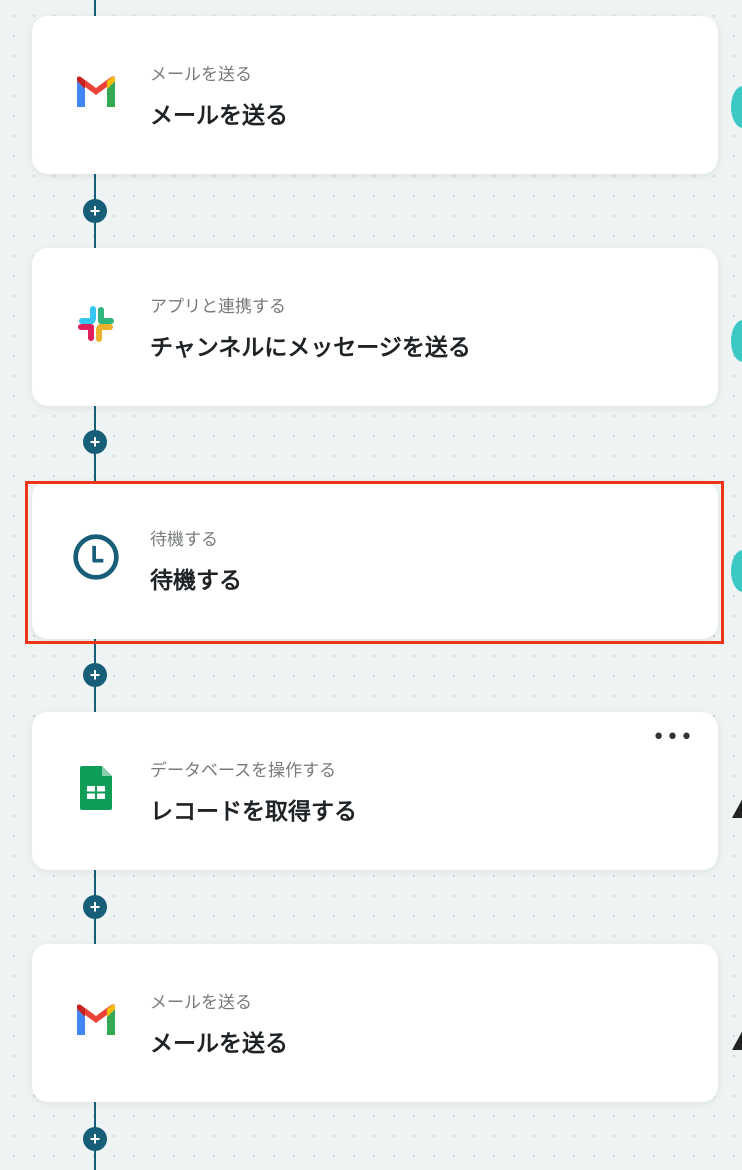  What do you see at coordinates (96, 788) in the screenshot?
I see `google-sheets-icon` at bounding box center [96, 788].